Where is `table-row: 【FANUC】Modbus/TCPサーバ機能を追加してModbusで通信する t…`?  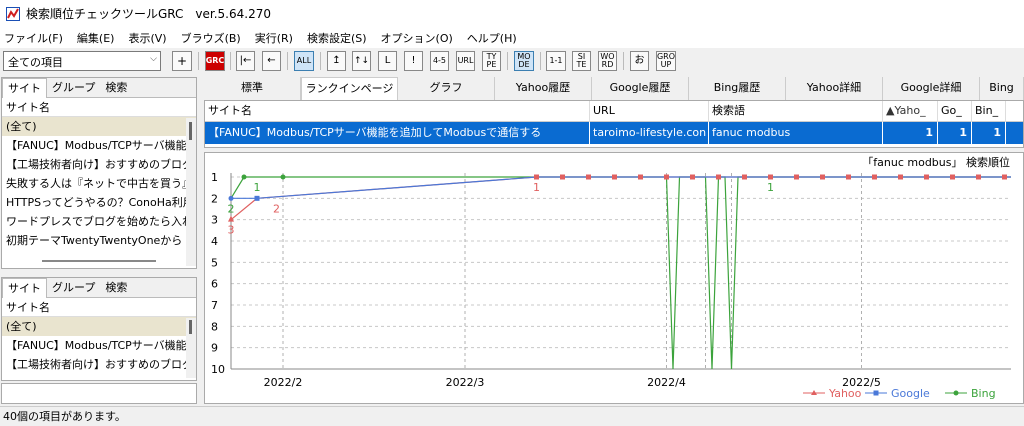 table-row: 【FANUC】Modbus/TCPサーバ機能を追加してModbusで通信する t… is located at coordinates (614, 133).